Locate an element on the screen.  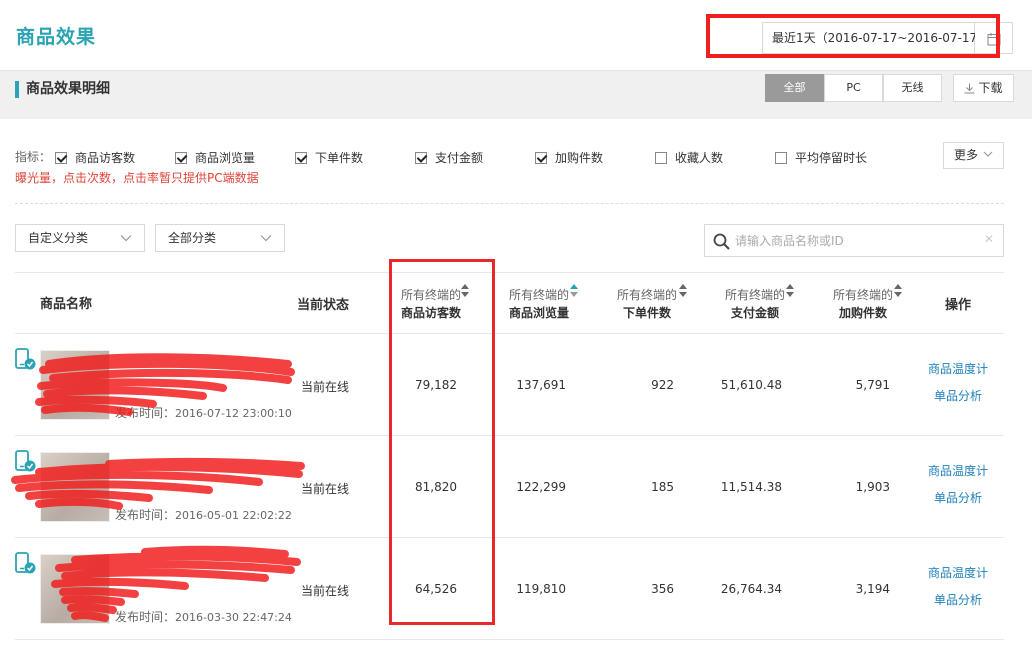
indicator-avg-stay: 平均停留时长 is located at coordinates (821, 157).